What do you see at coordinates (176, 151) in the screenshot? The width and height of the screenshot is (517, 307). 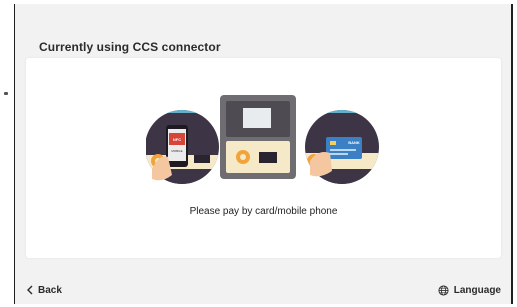 I see `mobile-label: MOBILE` at bounding box center [176, 151].